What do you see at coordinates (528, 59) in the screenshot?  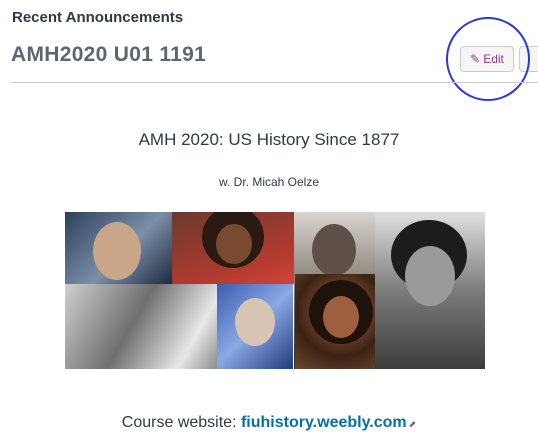 I see `more-options-button` at bounding box center [528, 59].